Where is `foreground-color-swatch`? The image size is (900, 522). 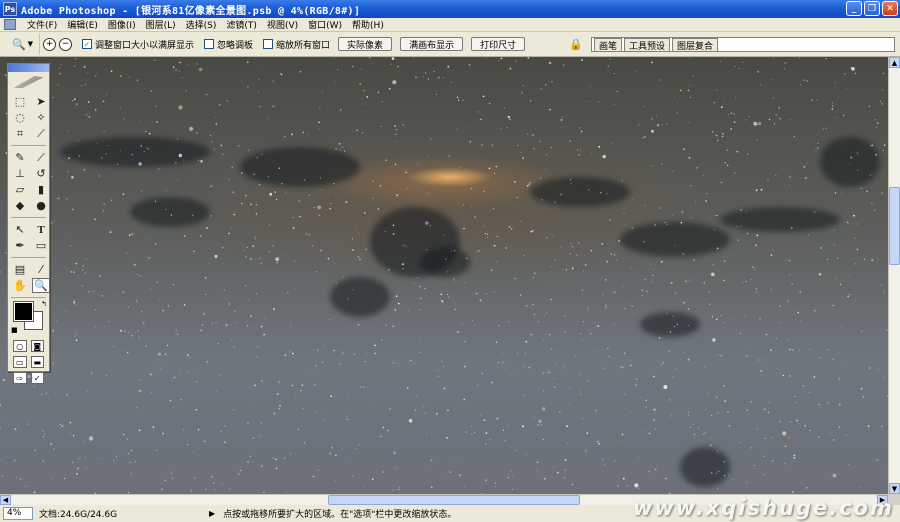 foreground-color-swatch is located at coordinates (23, 311).